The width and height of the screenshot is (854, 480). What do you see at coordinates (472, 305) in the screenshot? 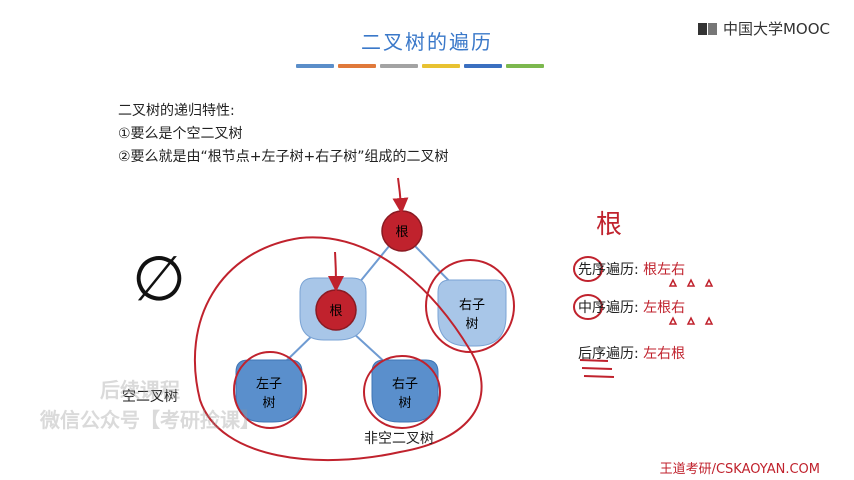
I see `right-top-label-1: 右子` at bounding box center [472, 305].